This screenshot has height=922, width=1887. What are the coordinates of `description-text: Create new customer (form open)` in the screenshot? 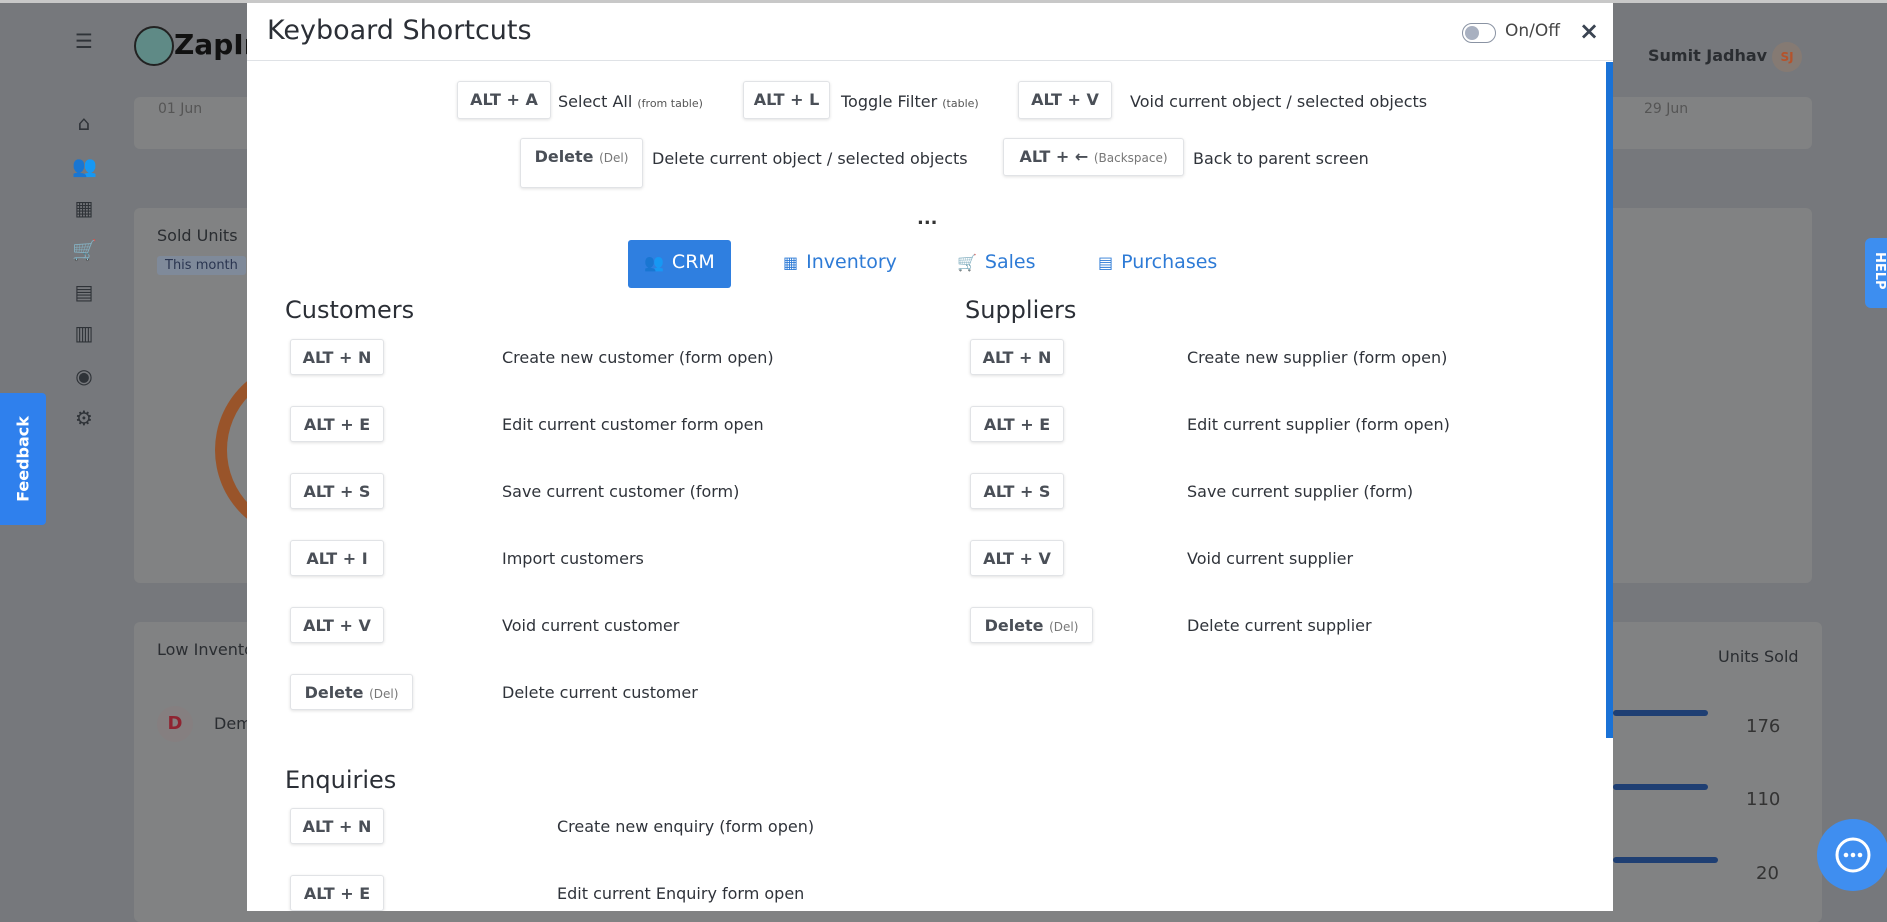 It's located at (638, 357).